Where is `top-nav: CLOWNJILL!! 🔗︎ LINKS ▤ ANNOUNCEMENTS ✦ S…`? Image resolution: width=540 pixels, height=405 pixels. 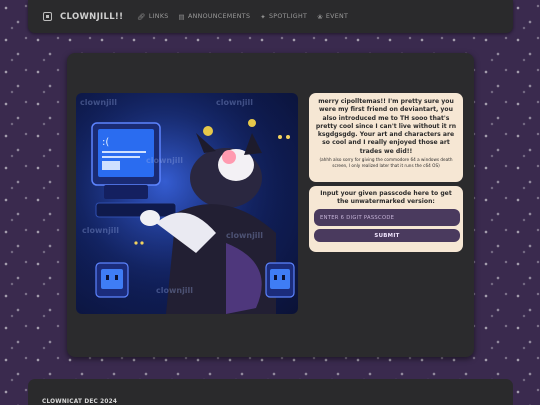
top-nav: CLOWNJILL!! 🔗︎ LINKS ▤ ANNOUNCEMENTS ✦ S… is located at coordinates (270, 16).